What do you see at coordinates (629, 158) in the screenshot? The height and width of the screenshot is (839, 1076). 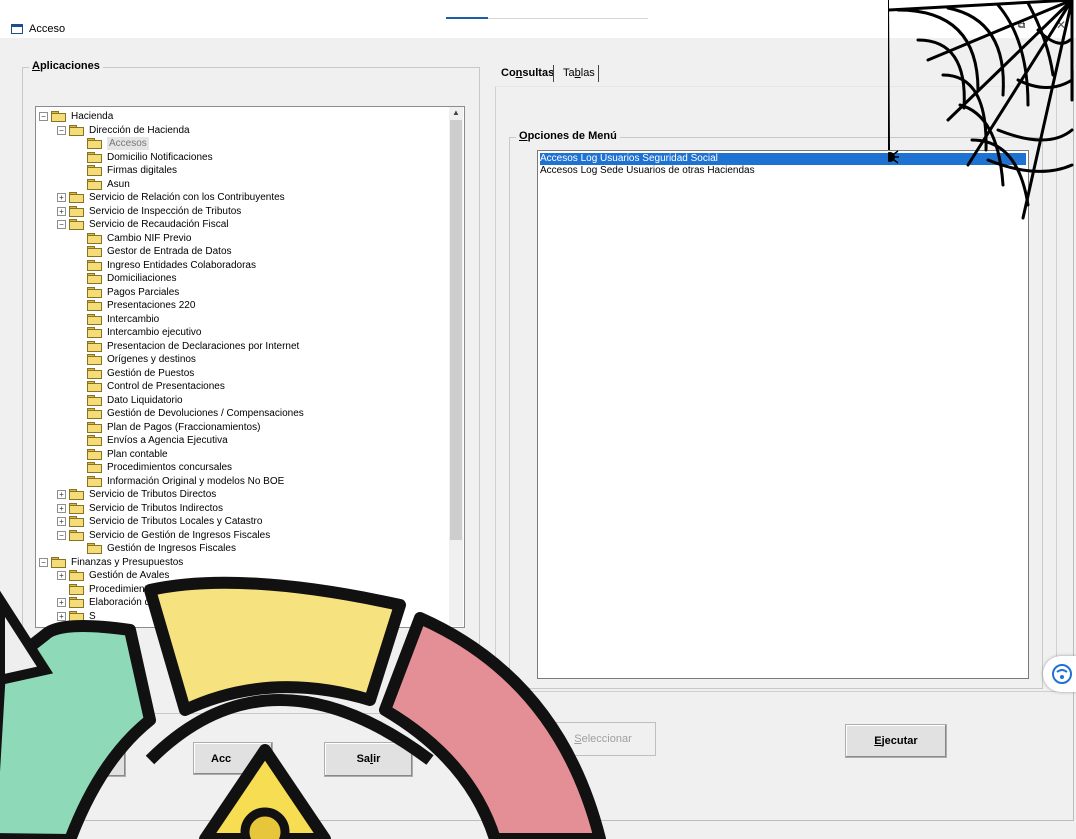 I see `list-item-label: Accesos Log Usuarios Seguridad Social` at bounding box center [629, 158].